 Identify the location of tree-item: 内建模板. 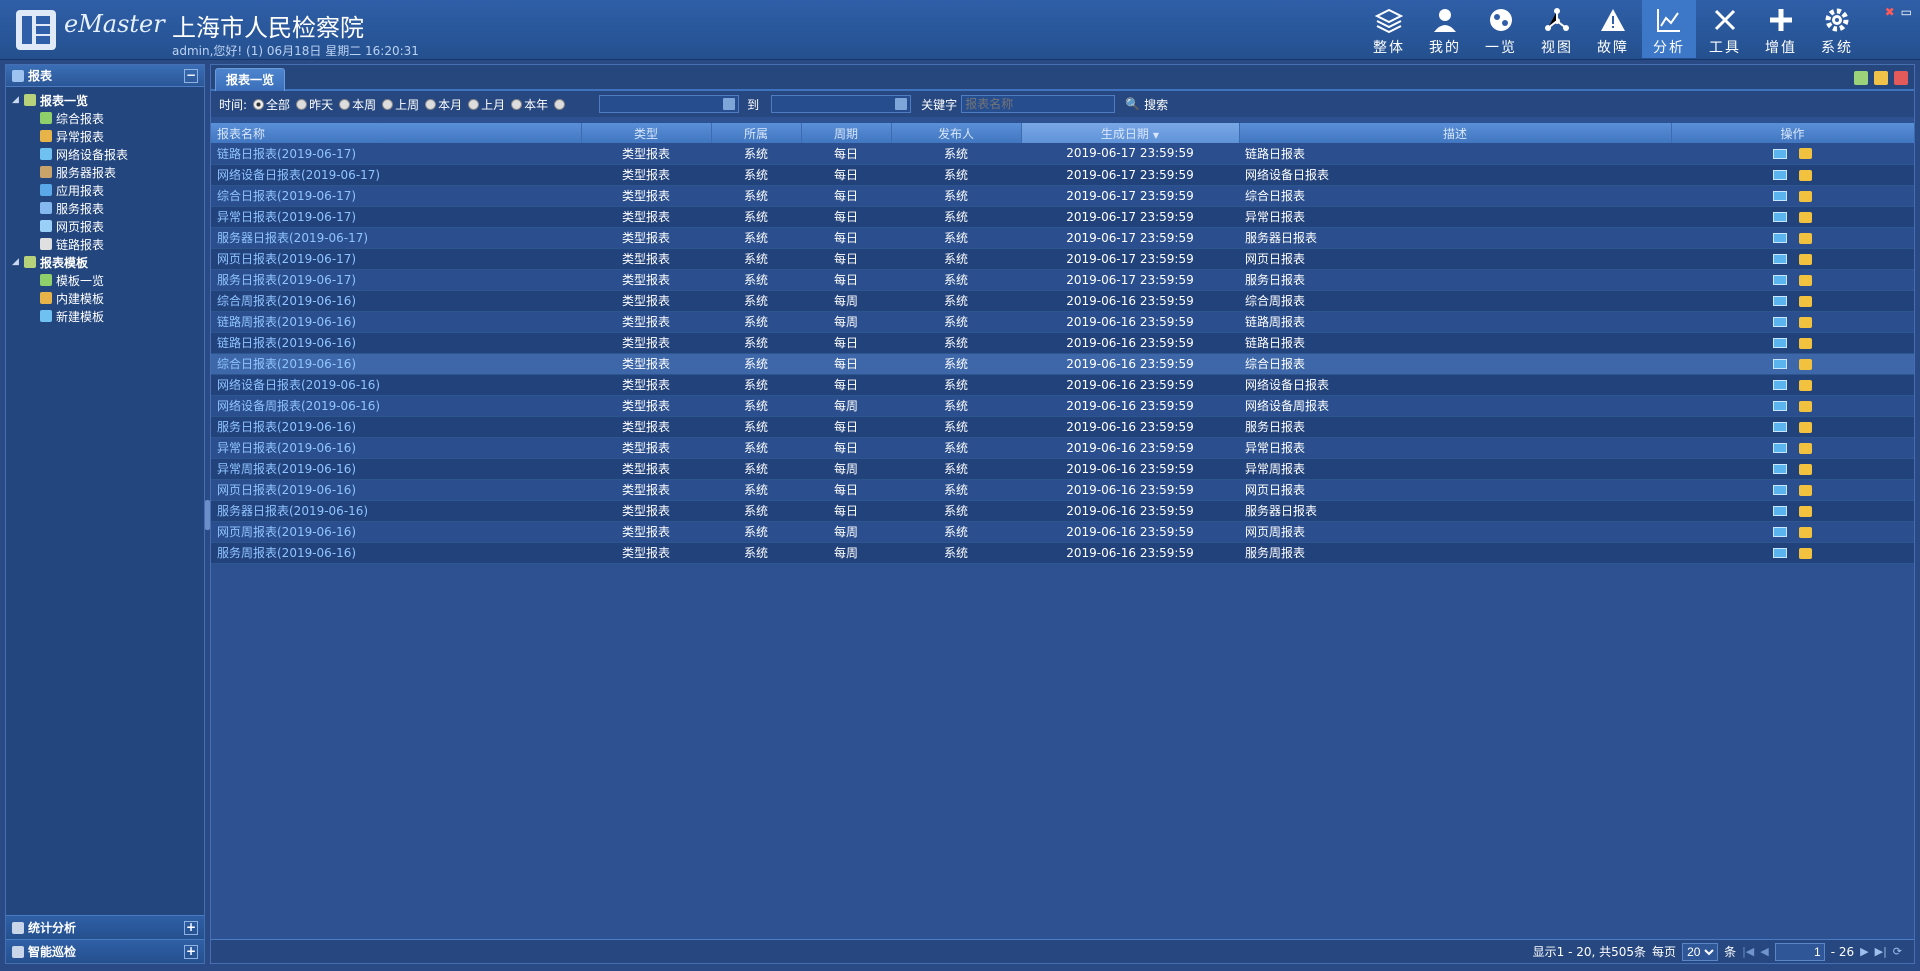
(108, 298).